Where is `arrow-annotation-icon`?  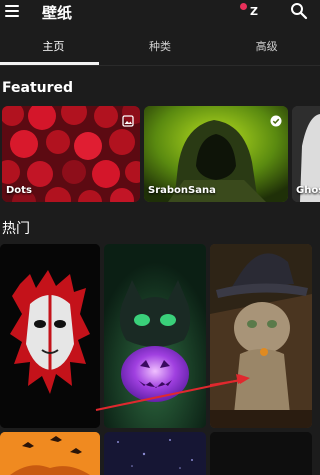 arrow-annotation-icon is located at coordinates (230, 380).